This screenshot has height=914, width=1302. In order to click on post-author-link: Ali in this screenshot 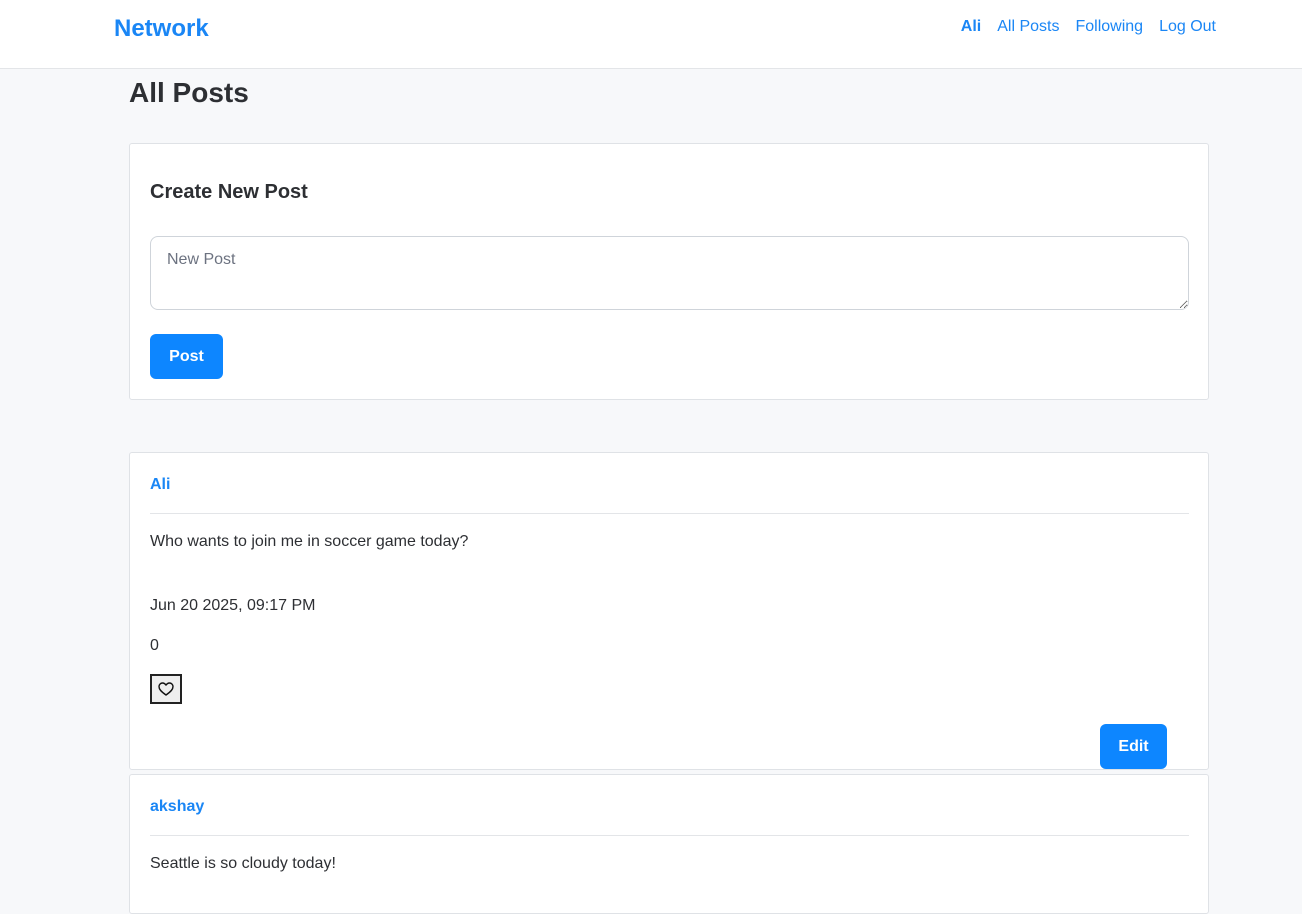, I will do `click(160, 485)`.